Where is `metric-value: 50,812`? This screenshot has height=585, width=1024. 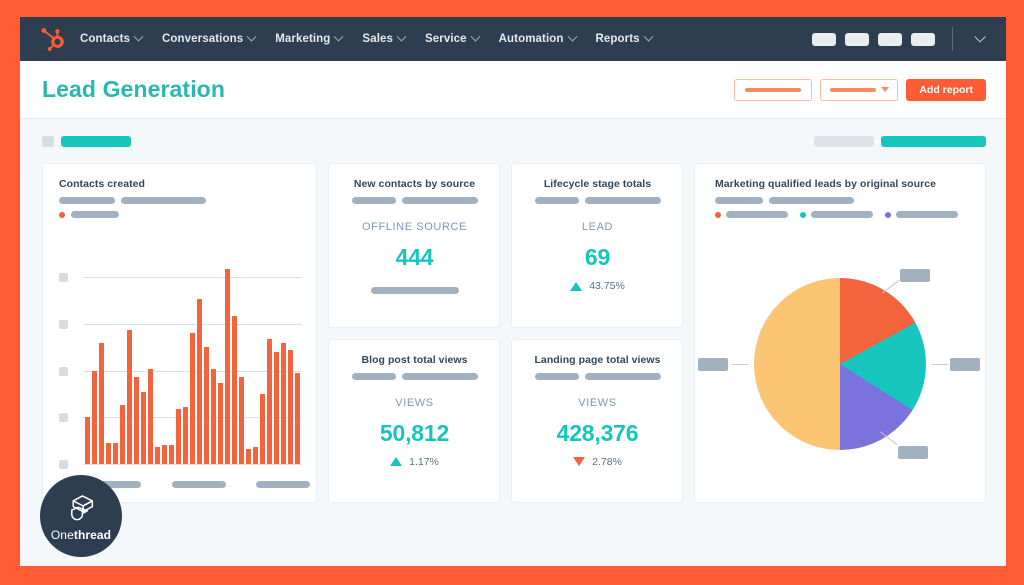
metric-value: 50,812 is located at coordinates (414, 432).